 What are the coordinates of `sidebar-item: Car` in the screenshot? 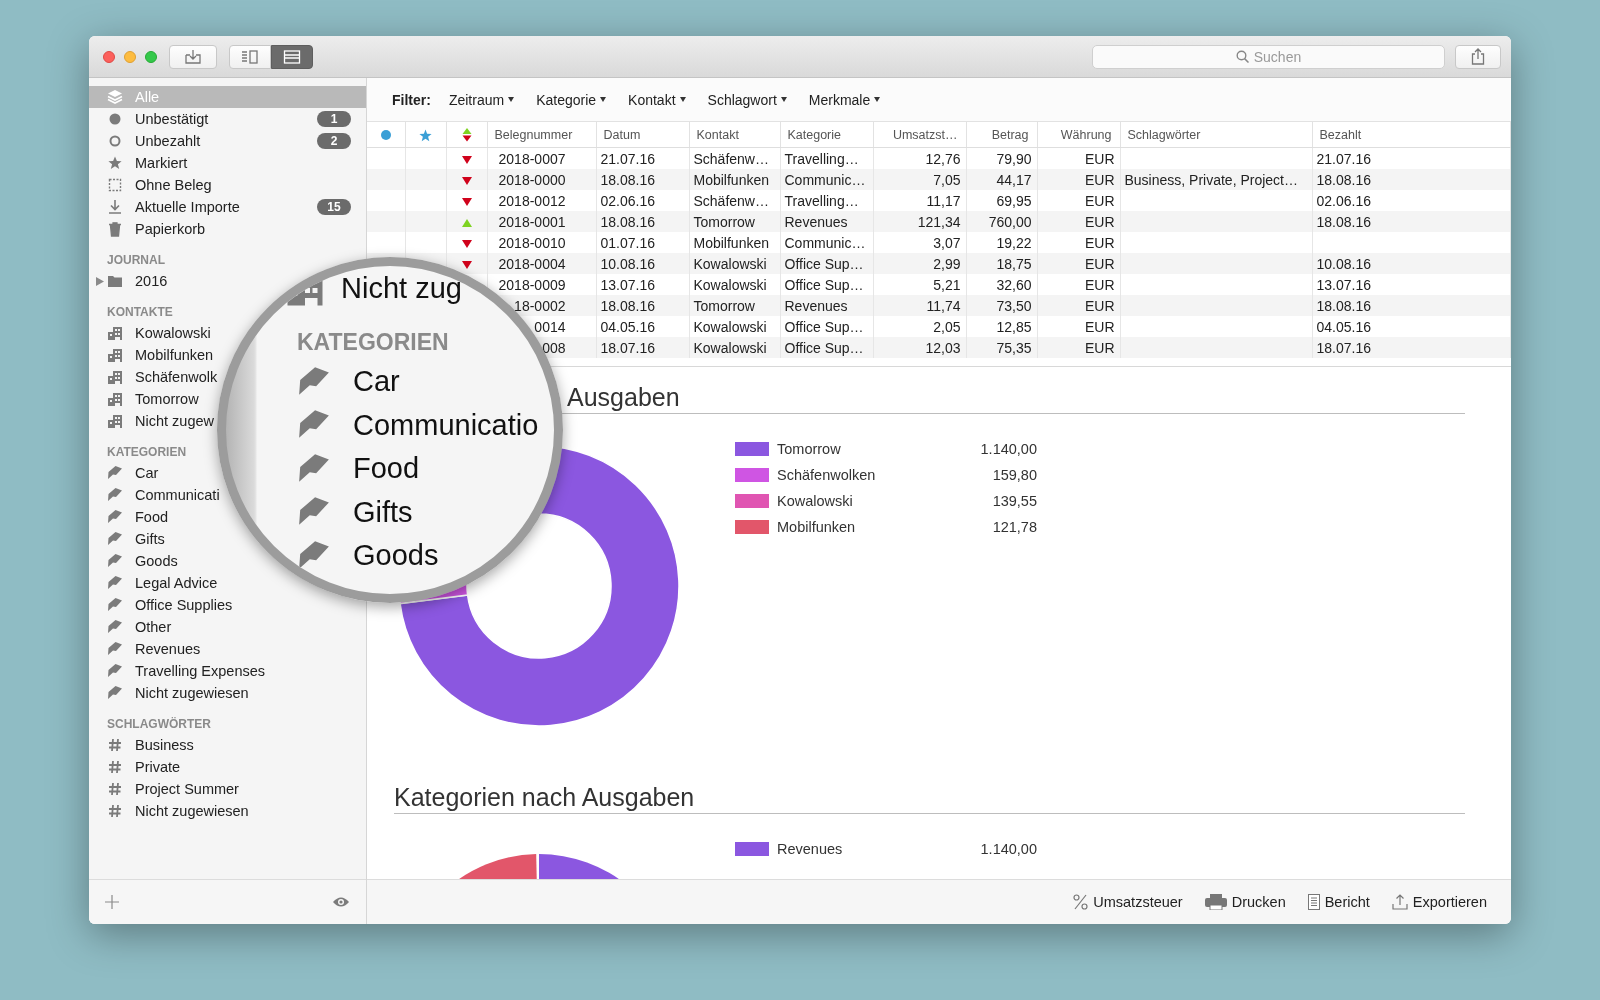 It's located at (124, 473).